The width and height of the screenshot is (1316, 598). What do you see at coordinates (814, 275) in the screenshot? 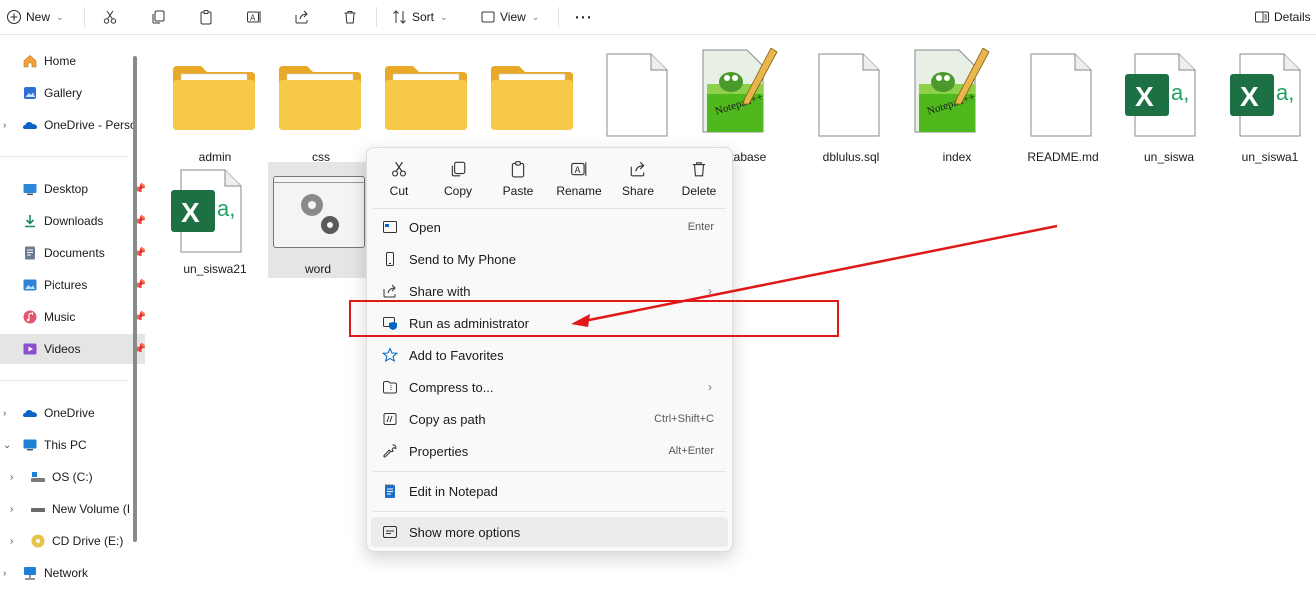
I see `annotation-arrow` at bounding box center [814, 275].